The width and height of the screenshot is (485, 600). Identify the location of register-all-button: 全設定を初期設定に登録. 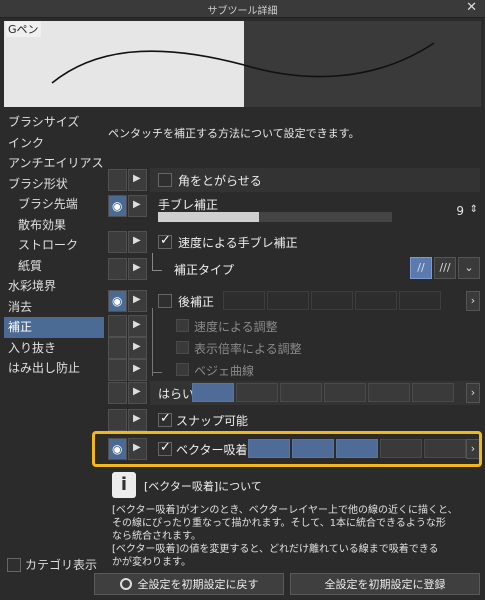
(385, 584).